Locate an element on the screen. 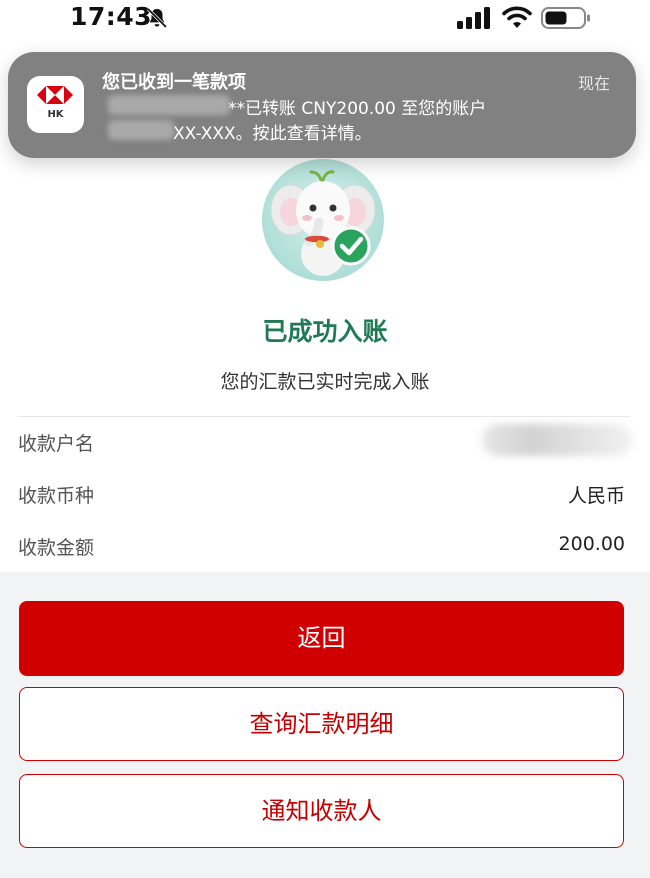 The image size is (650, 878). notification-time: 现在 is located at coordinates (593, 83).